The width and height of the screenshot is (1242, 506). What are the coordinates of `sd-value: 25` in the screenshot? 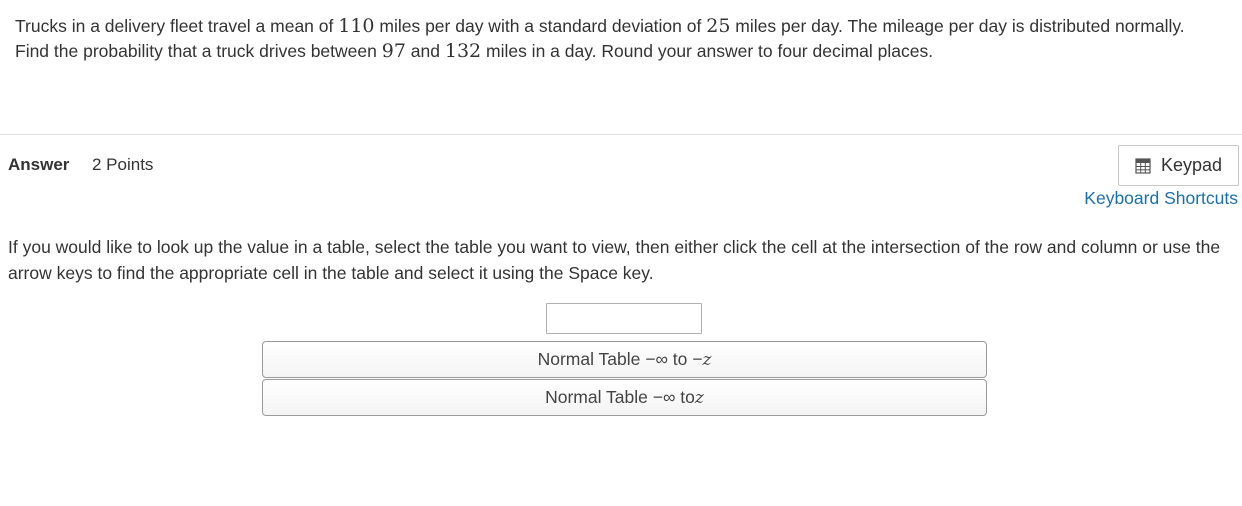 It's located at (718, 26).